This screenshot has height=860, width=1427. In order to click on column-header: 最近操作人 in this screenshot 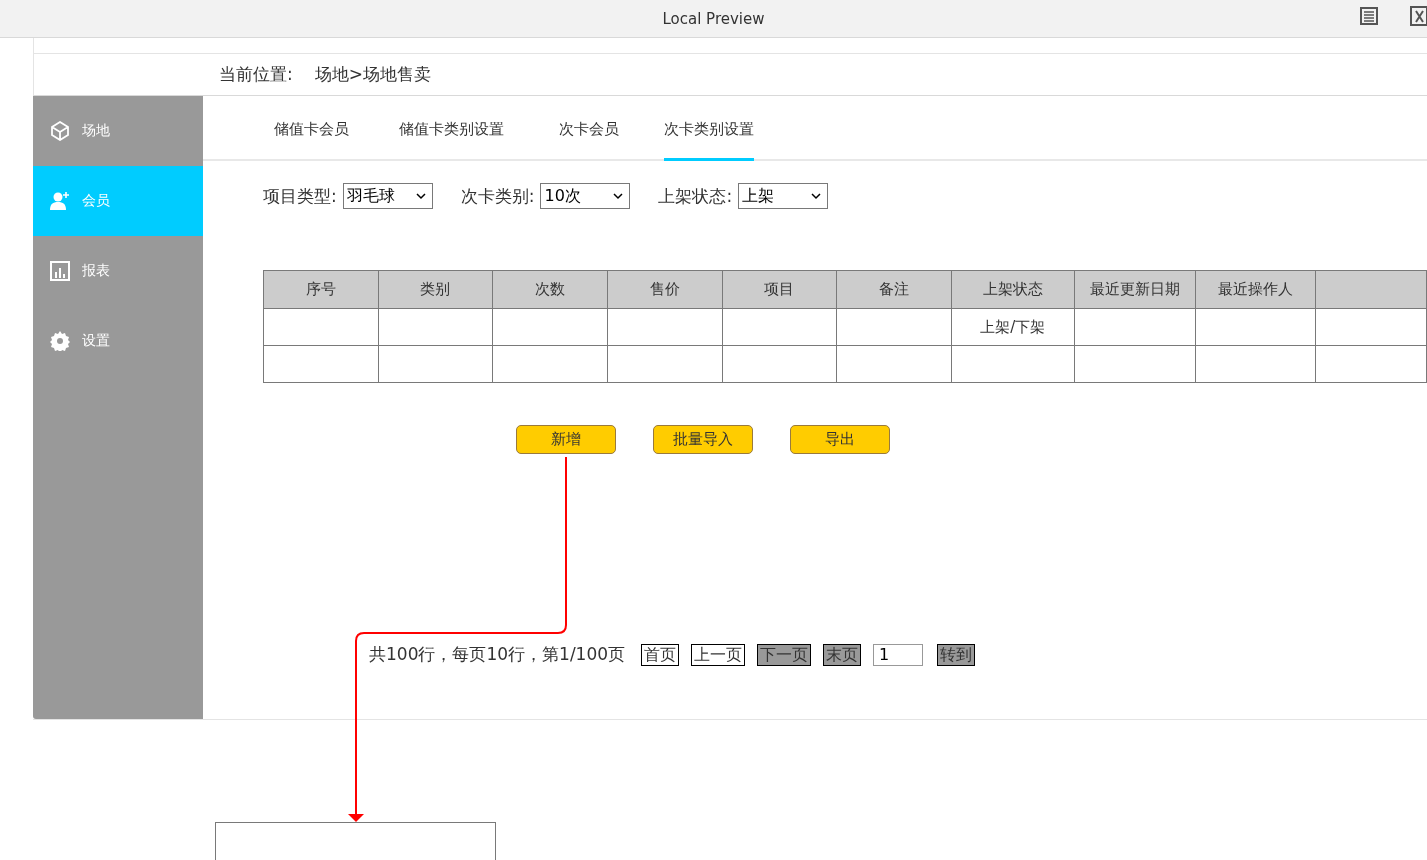, I will do `click(1255, 289)`.